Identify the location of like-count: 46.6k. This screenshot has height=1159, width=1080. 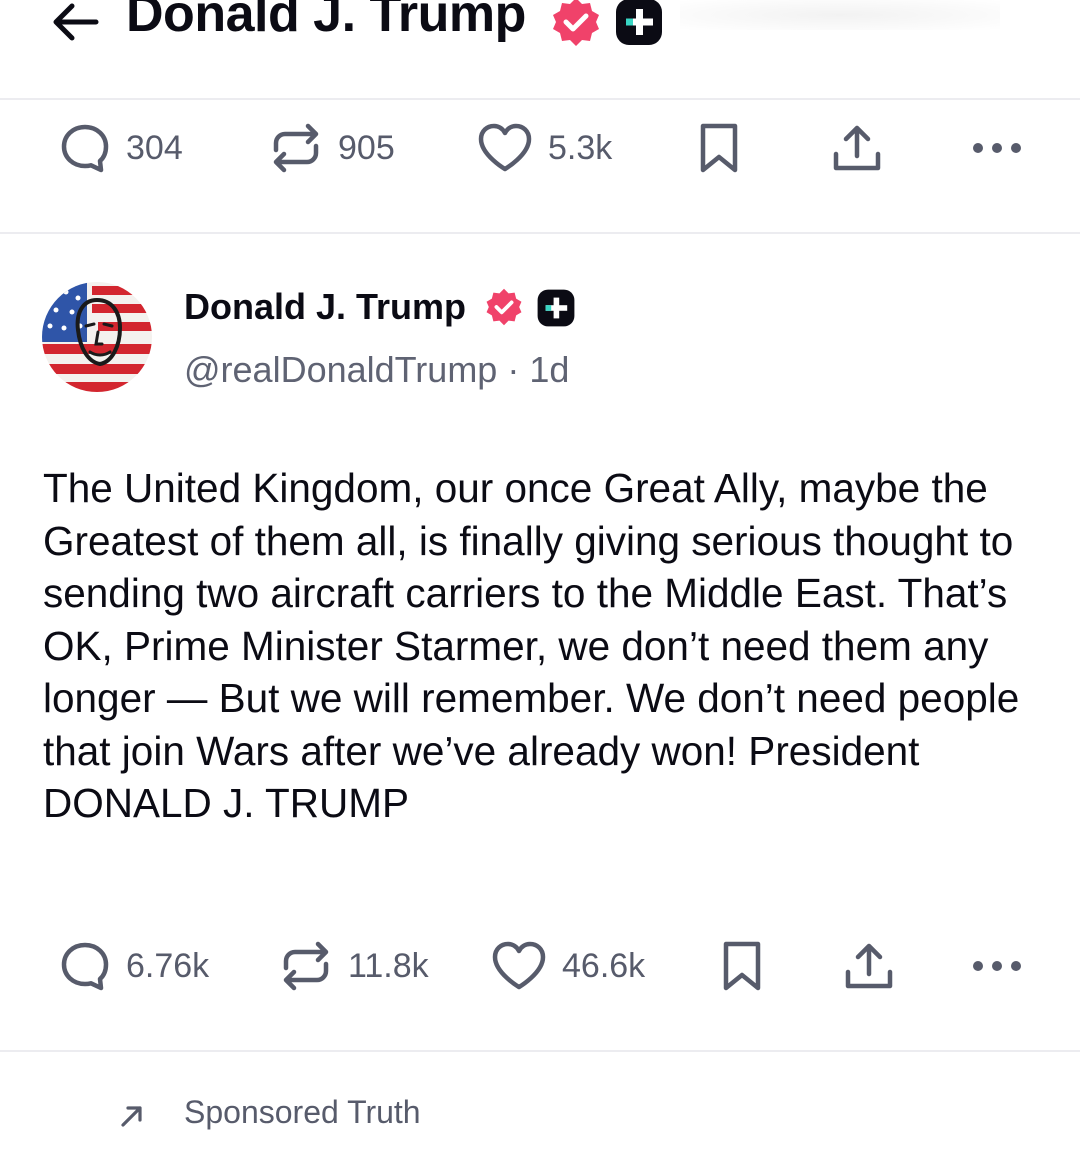
(604, 965).